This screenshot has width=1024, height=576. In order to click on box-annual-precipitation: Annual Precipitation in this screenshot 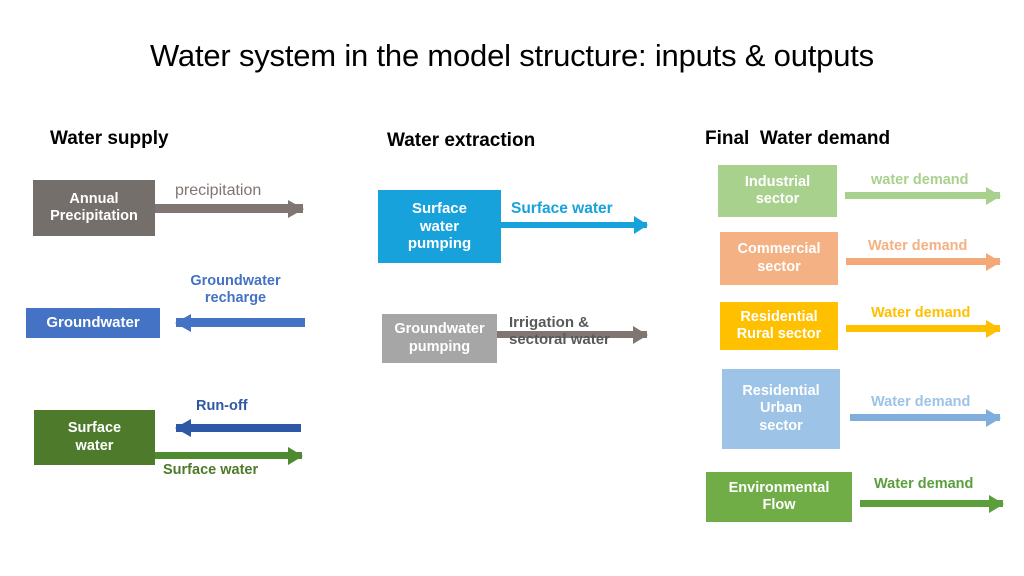, I will do `click(94, 208)`.